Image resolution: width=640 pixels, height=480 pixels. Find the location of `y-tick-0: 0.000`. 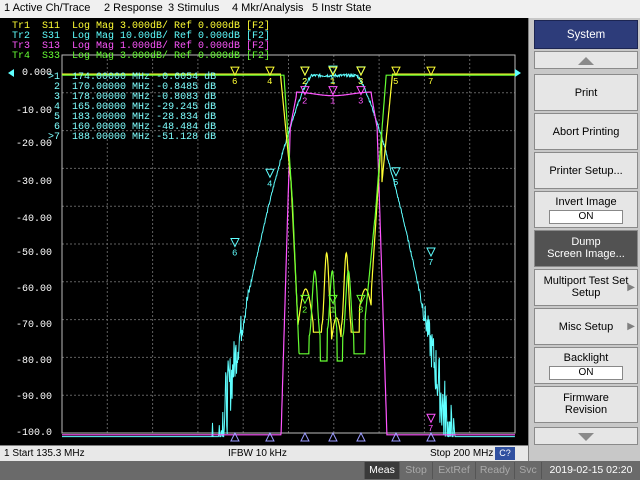

y-tick-0: 0.000 is located at coordinates (36, 73).